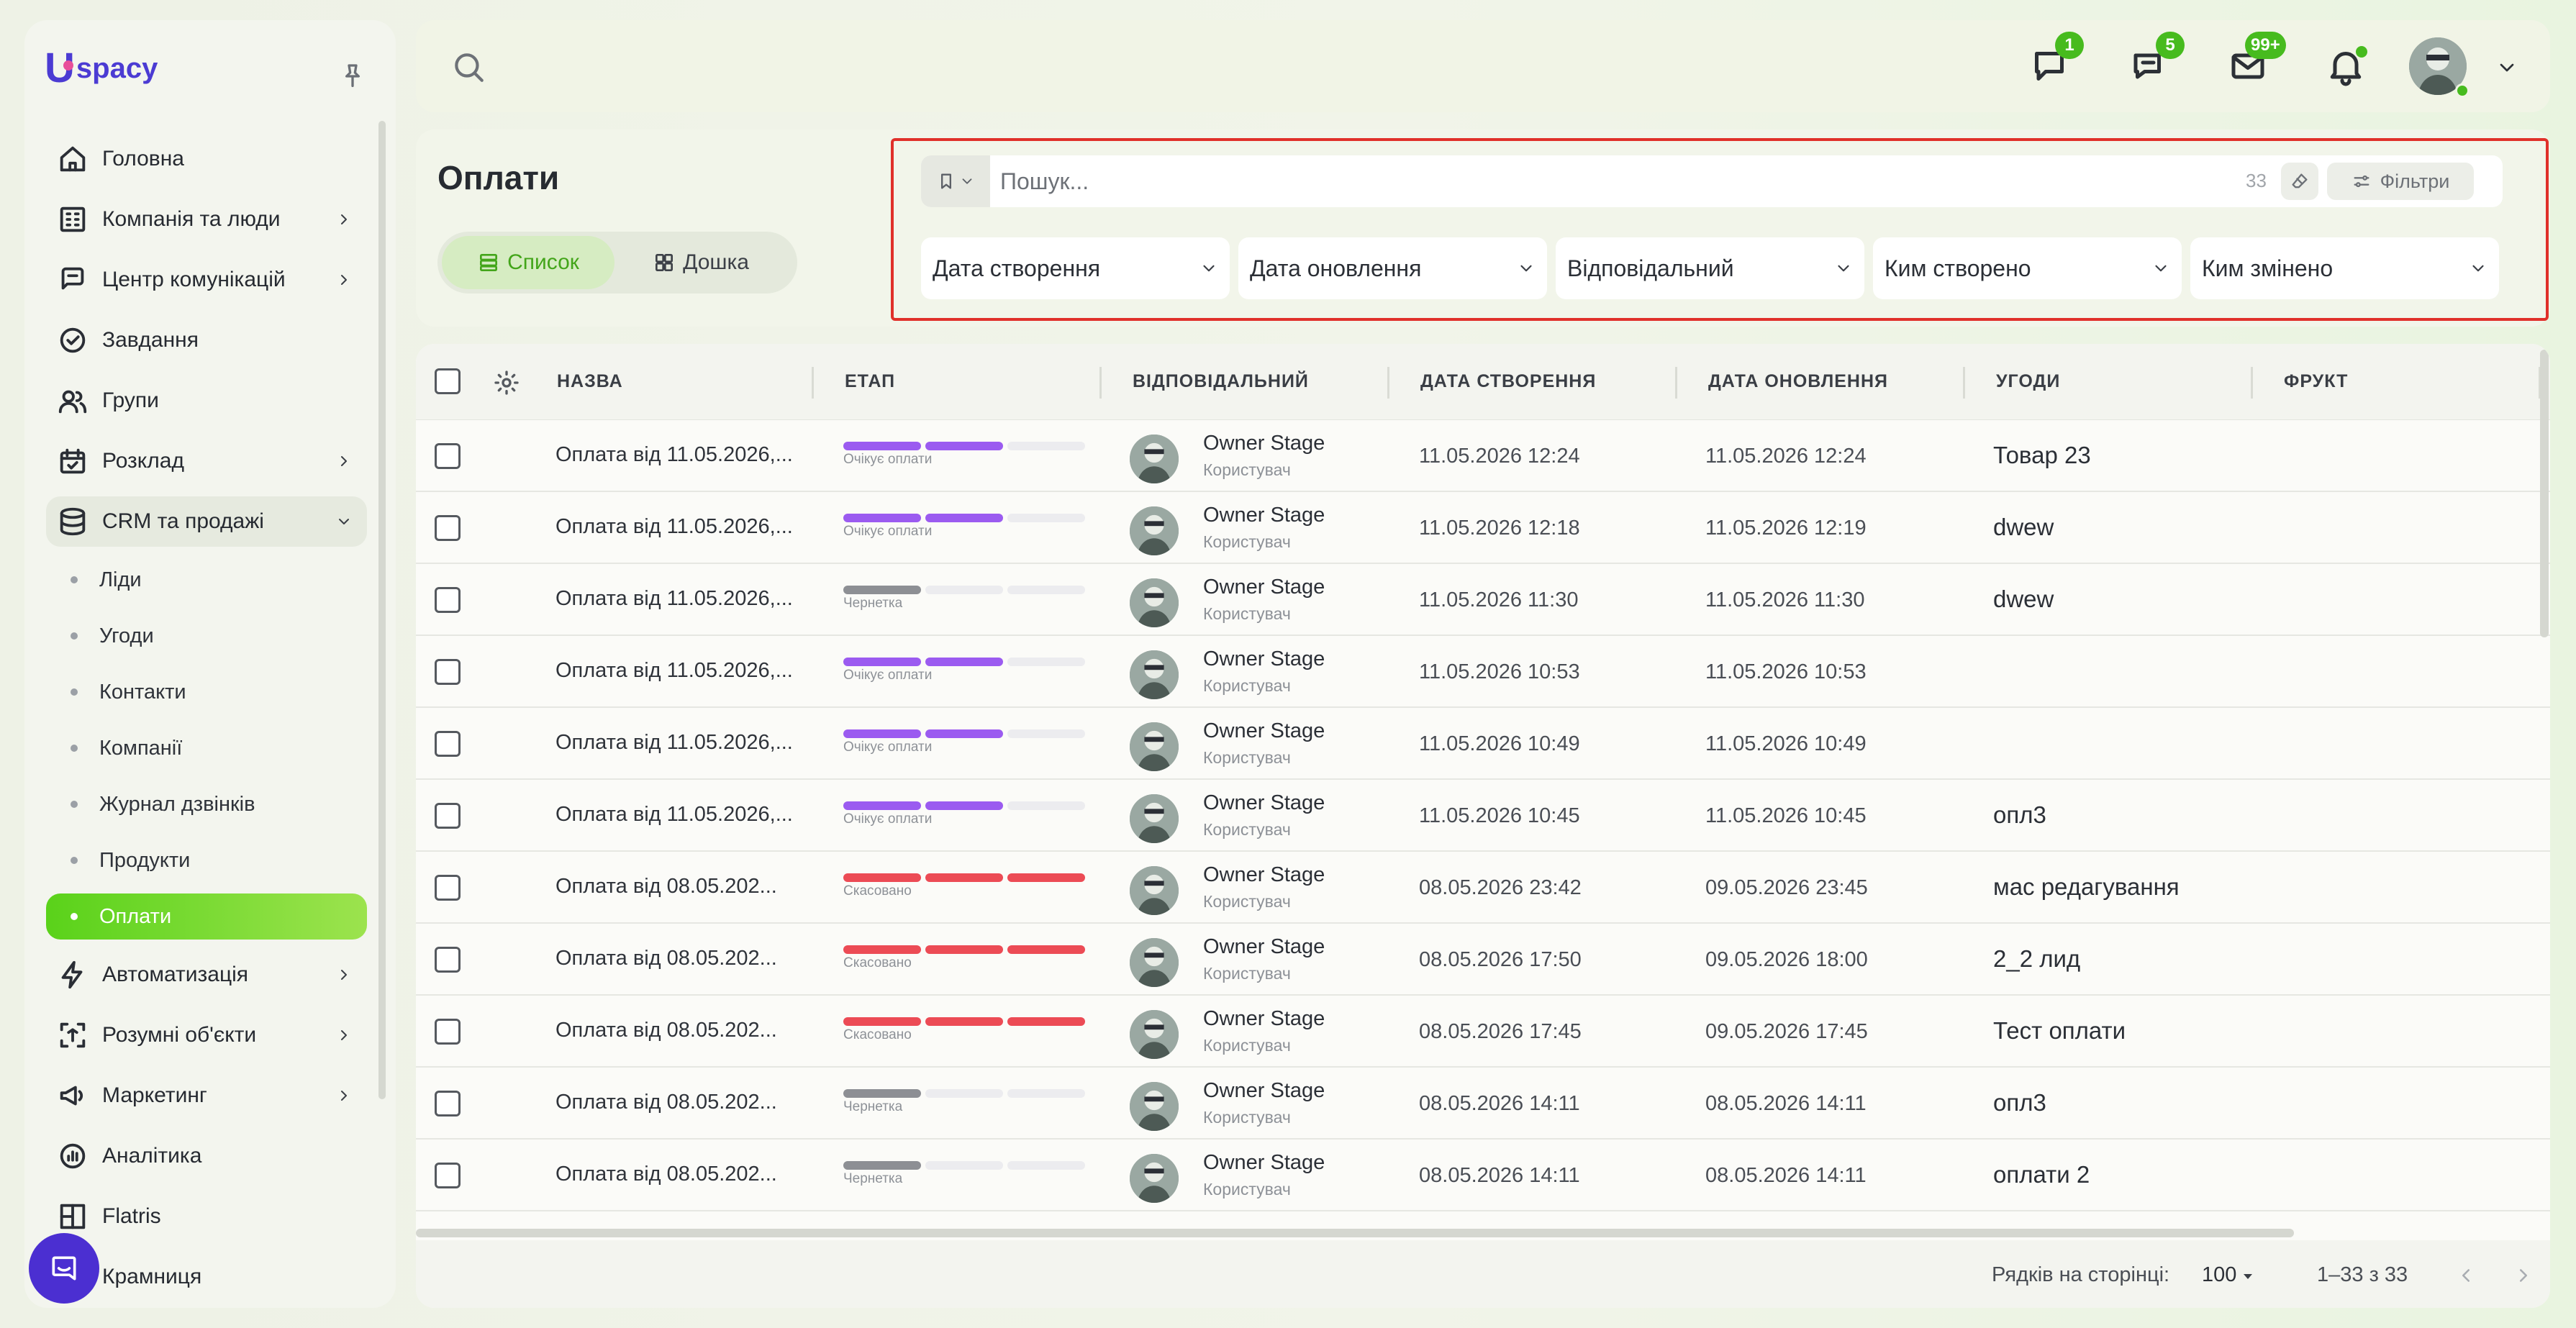 The width and height of the screenshot is (2576, 1328). I want to click on search-icon, so click(468, 67).